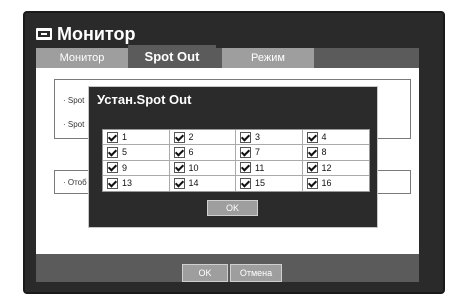 This screenshot has width=451, height=298. What do you see at coordinates (205, 273) in the screenshot?
I see `ok-button: OK` at bounding box center [205, 273].